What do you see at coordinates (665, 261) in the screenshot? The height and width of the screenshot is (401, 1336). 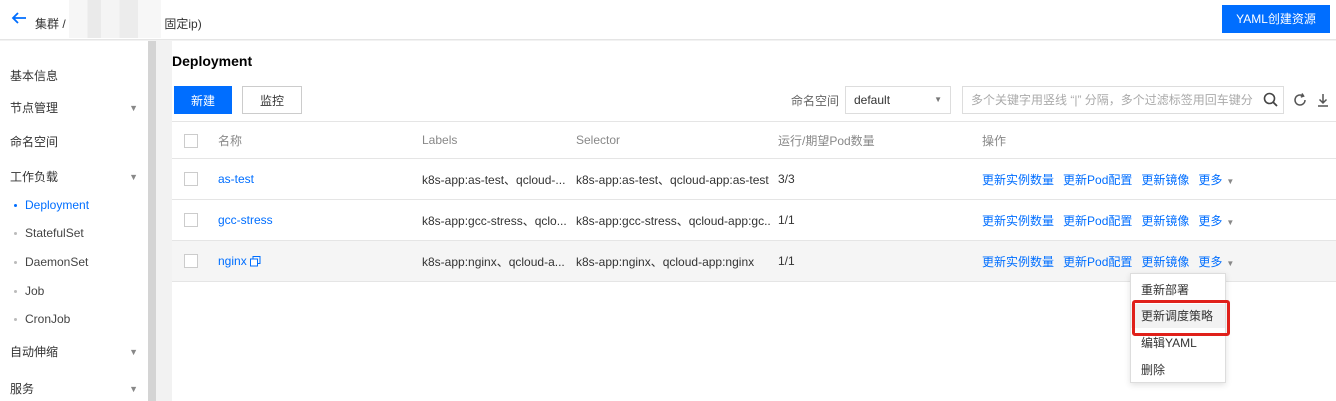 I see `selector-cell: k8s-app:nginx、qcloud-app:nginx` at bounding box center [665, 261].